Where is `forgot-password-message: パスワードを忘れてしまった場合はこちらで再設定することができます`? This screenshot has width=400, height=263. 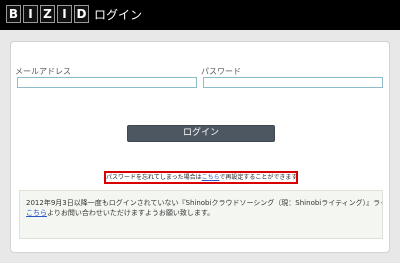 forgot-password-message: パスワードを忘れてしまった場合はこちらで再設定することができます is located at coordinates (201, 177).